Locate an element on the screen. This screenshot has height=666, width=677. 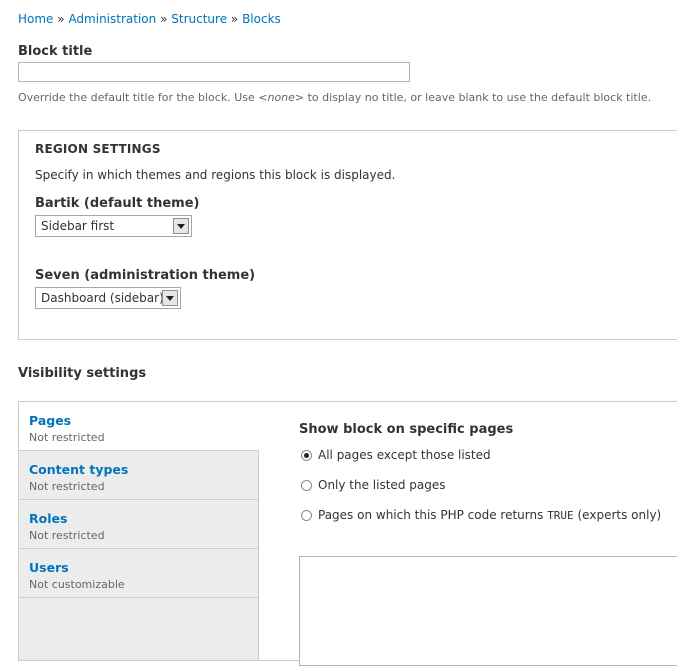
radio-all-except-listed: All pages except those listed is located at coordinates (395, 455).